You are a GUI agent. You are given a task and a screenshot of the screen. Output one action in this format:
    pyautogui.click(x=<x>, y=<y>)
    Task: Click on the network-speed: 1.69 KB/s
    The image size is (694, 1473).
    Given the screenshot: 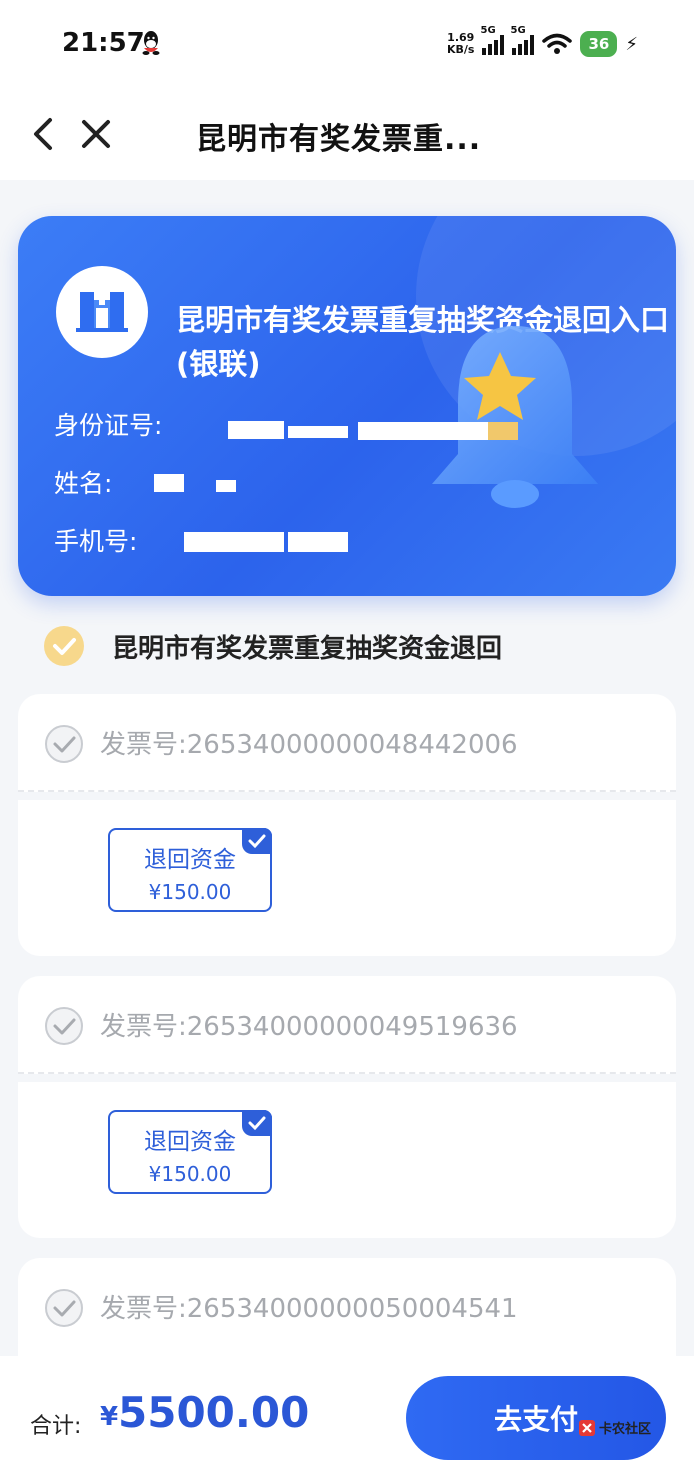 What is the action you would take?
    pyautogui.click(x=460, y=44)
    